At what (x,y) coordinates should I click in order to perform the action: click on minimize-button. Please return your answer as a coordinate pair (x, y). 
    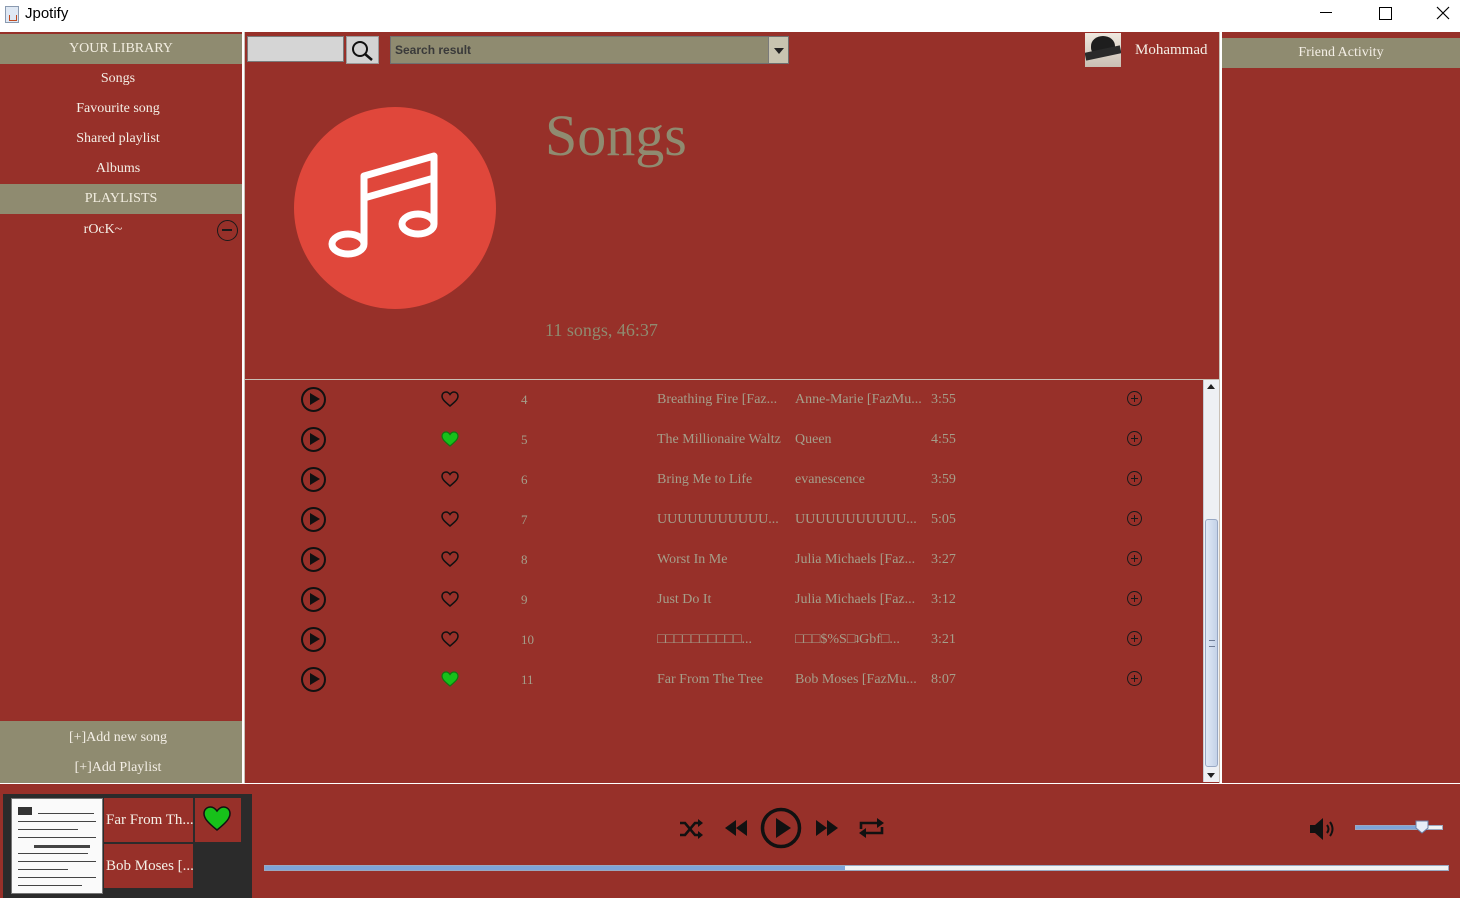
    Looking at the image, I should click on (1326, 15).